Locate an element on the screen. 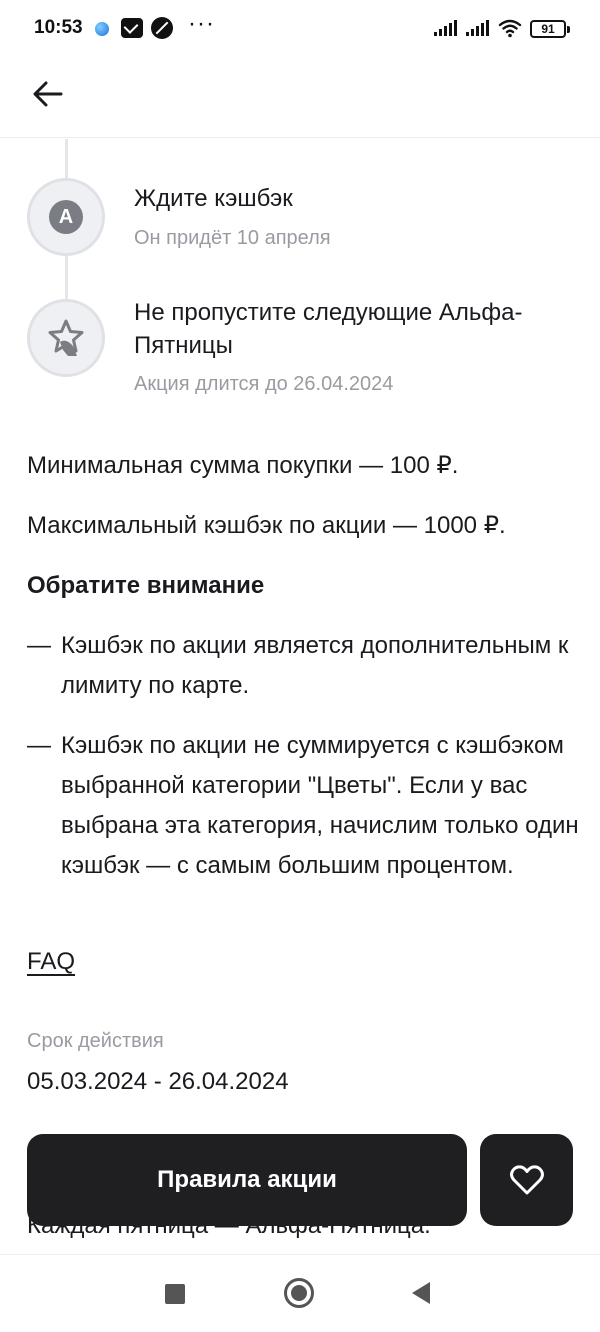 The width and height of the screenshot is (600, 1332). favorite-button is located at coordinates (526, 1180).